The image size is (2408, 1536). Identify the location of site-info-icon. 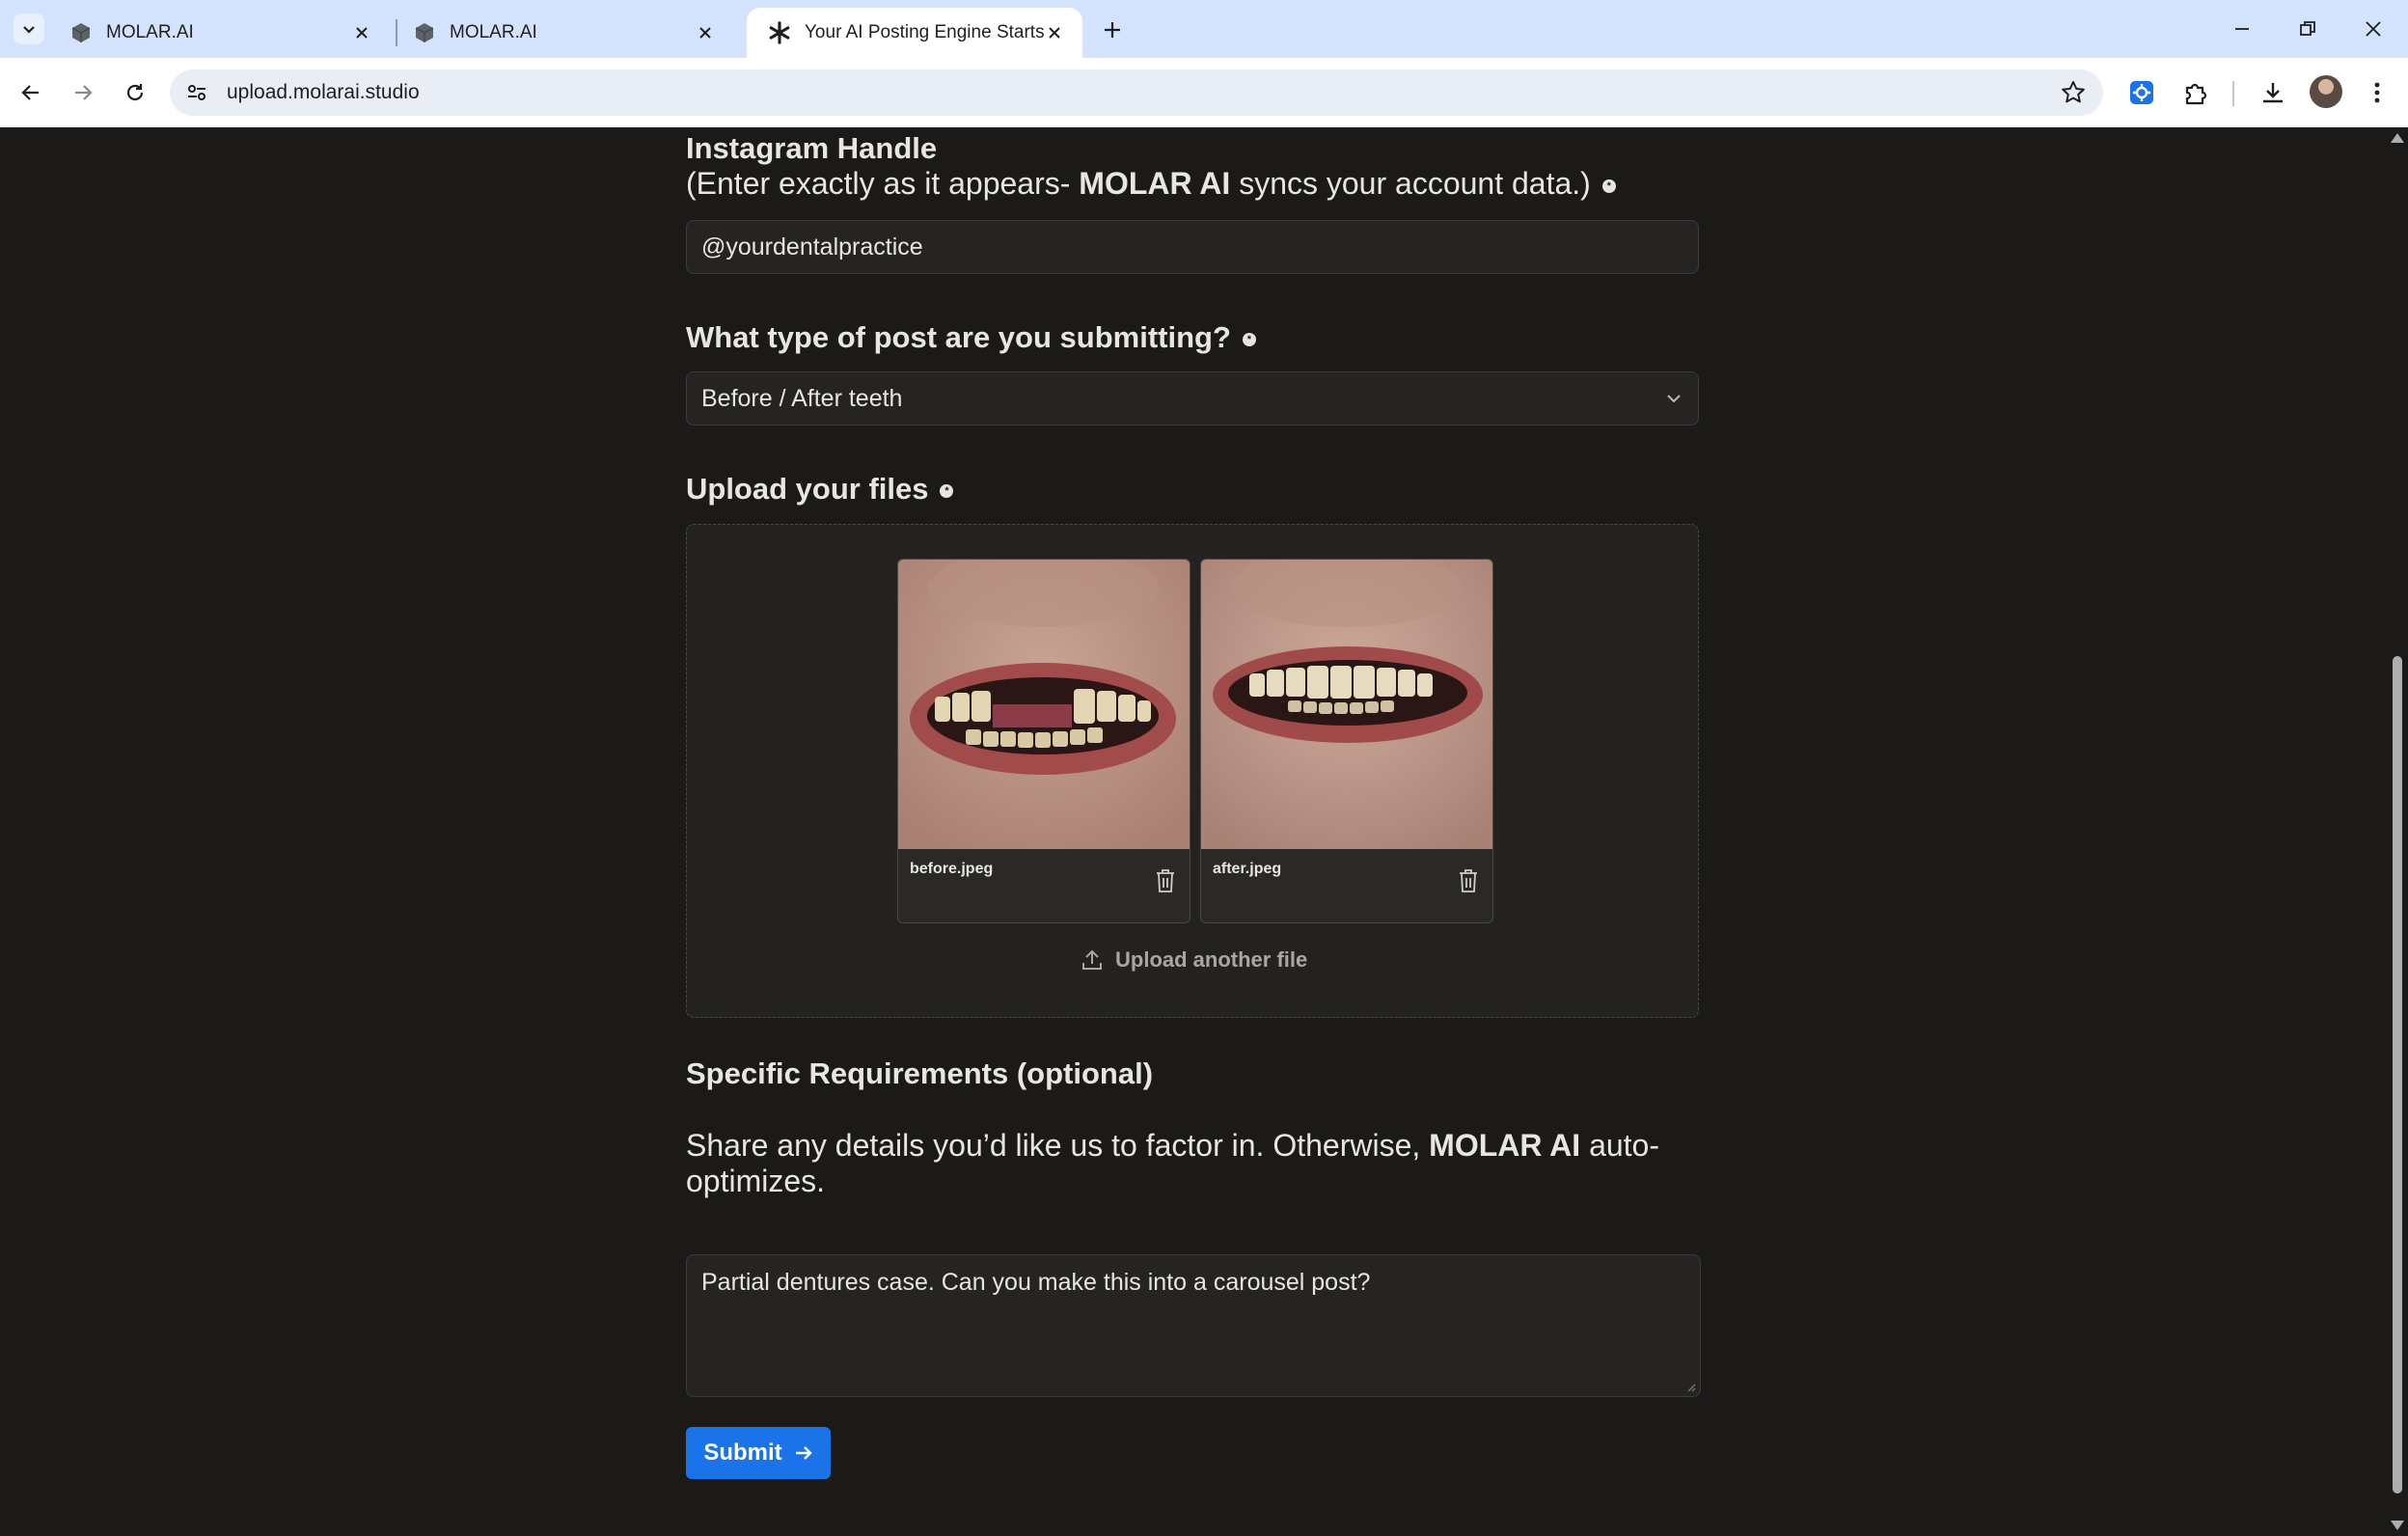
(196, 95).